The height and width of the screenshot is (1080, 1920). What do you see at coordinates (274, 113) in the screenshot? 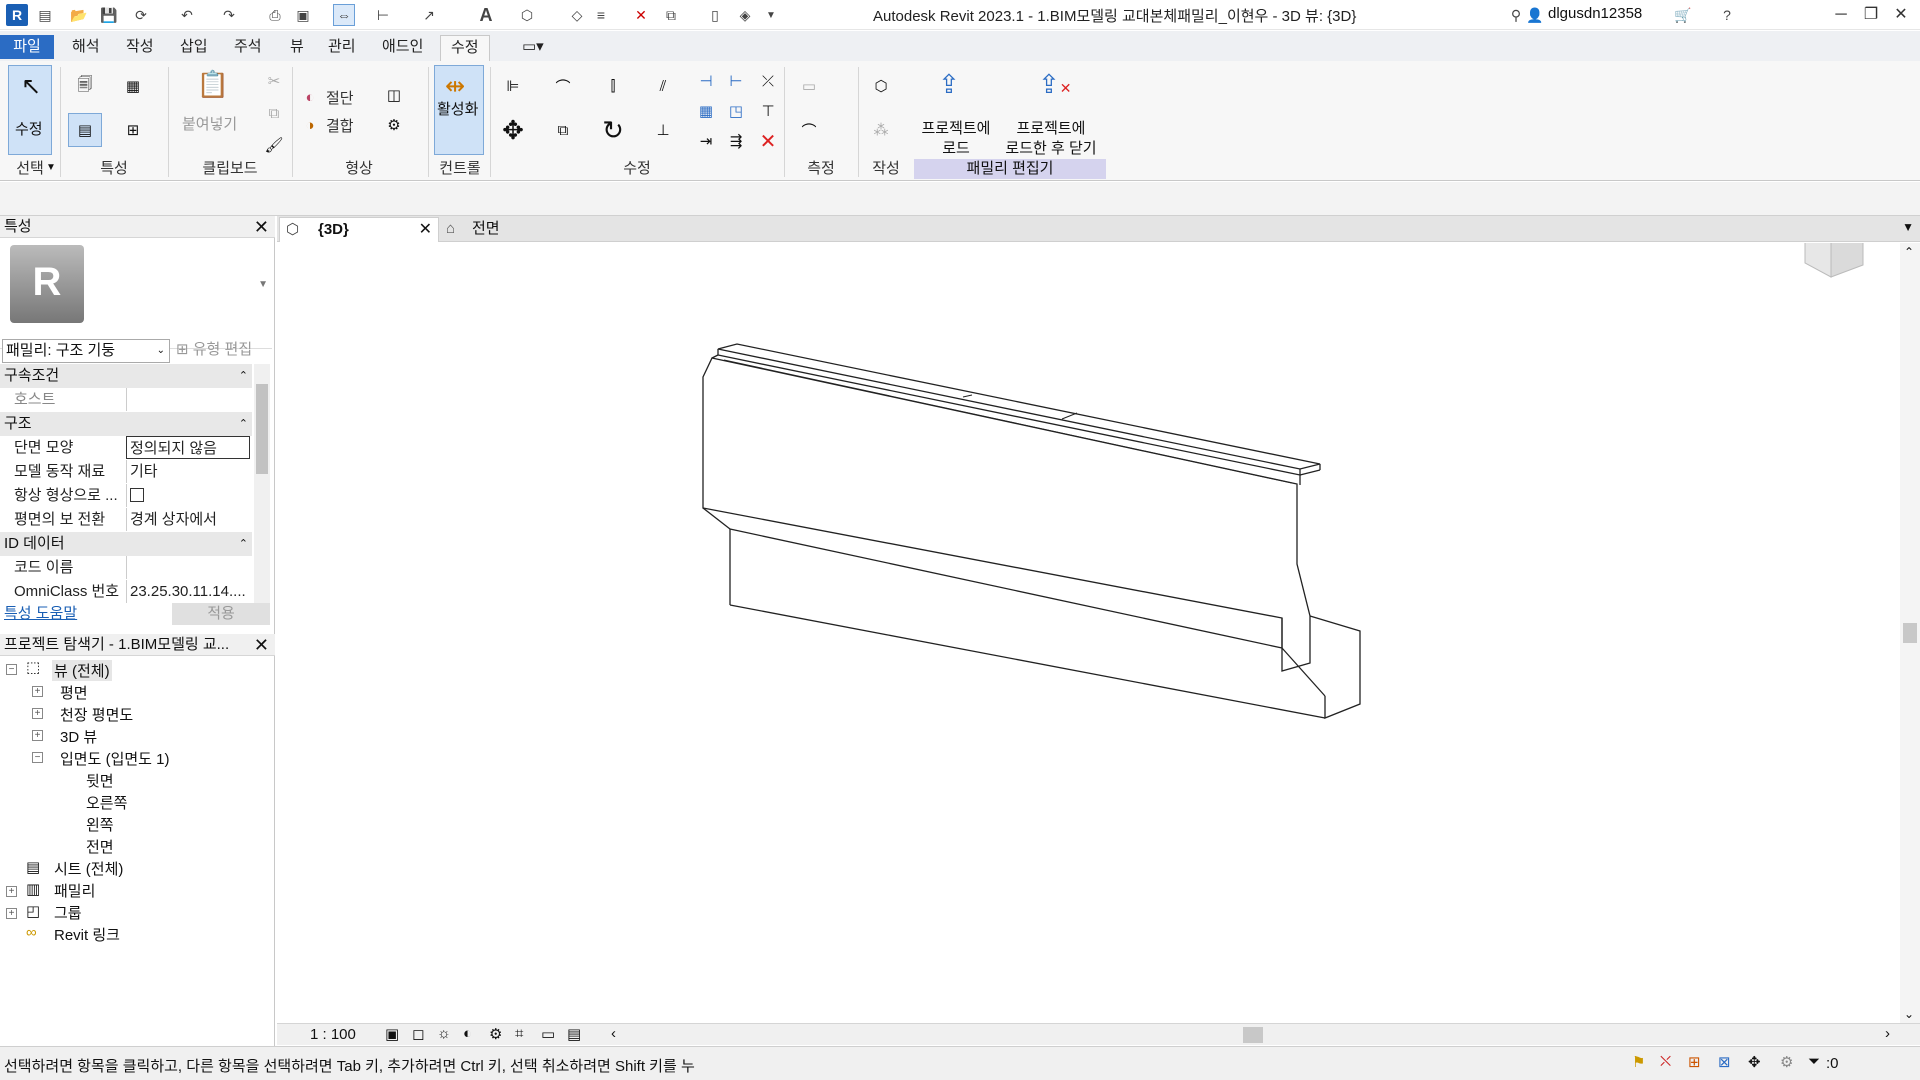
I see `copy-icon: ⧉` at bounding box center [274, 113].